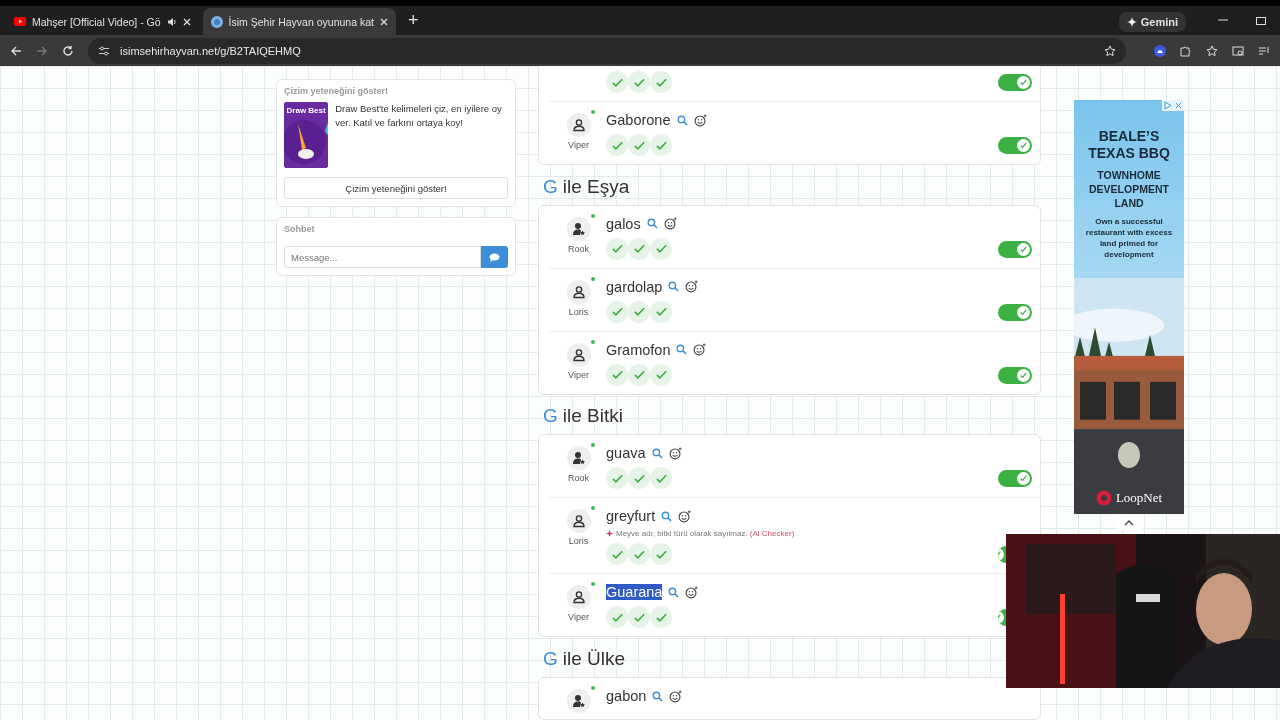 This screenshot has width=1280, height=720. Describe the element at coordinates (211, 50) in the screenshot. I see `url-text: isimsehirhayvan.net/g/B2TAIQEHMQ` at that location.